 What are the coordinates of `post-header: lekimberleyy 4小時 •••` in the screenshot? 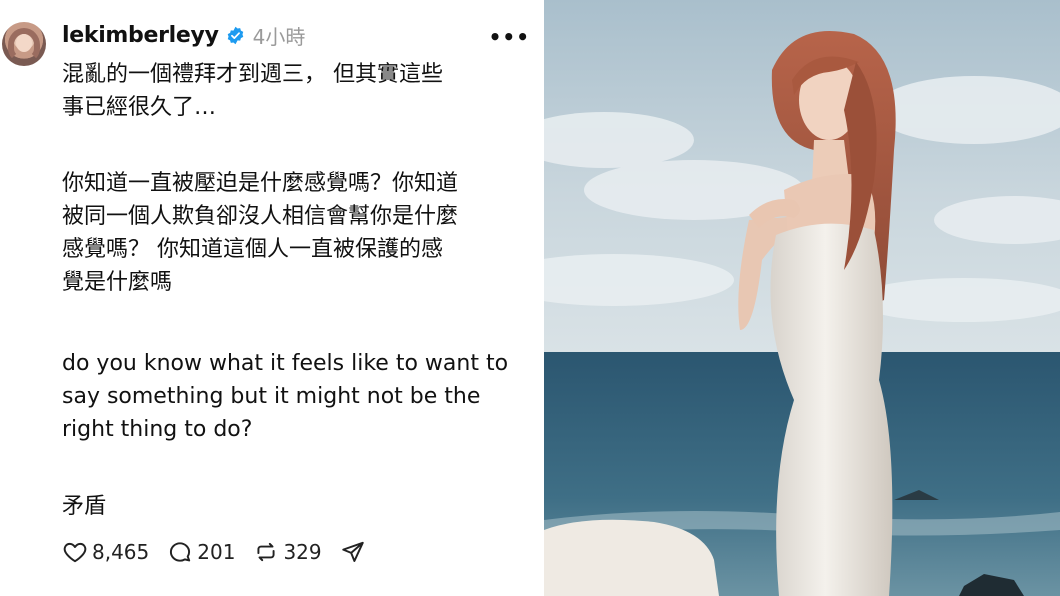 It's located at (296, 35).